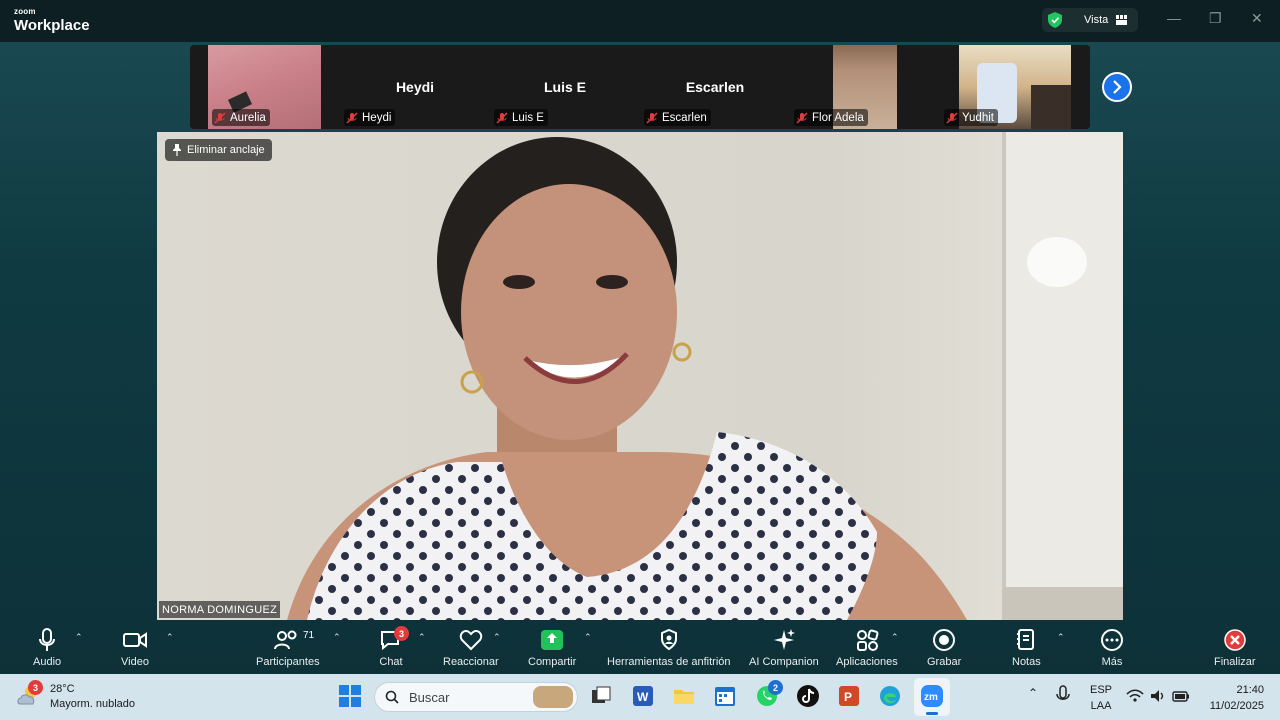 This screenshot has width=1280, height=720. I want to click on participant-name: Escarlen, so click(684, 117).